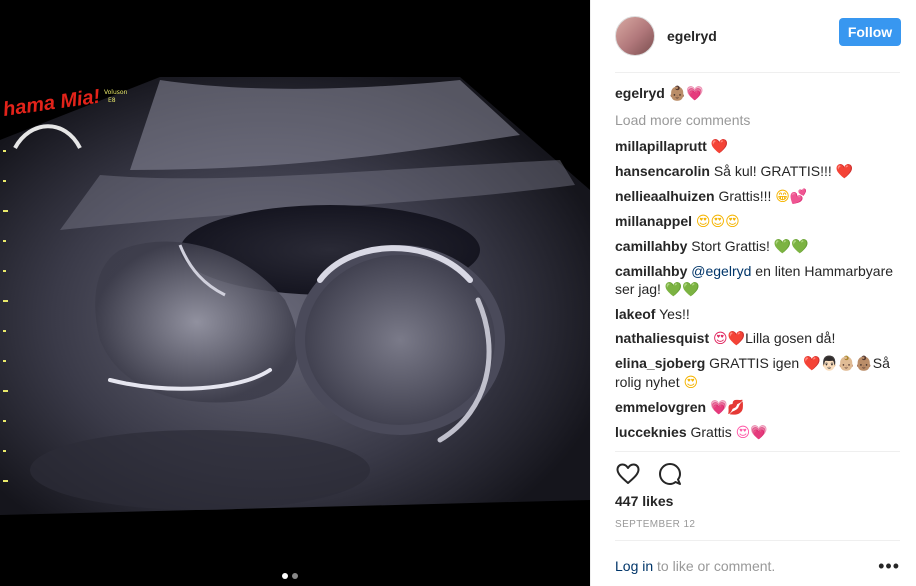 The image size is (916, 586). What do you see at coordinates (634, 566) in the screenshot?
I see `login-link: Log in` at bounding box center [634, 566].